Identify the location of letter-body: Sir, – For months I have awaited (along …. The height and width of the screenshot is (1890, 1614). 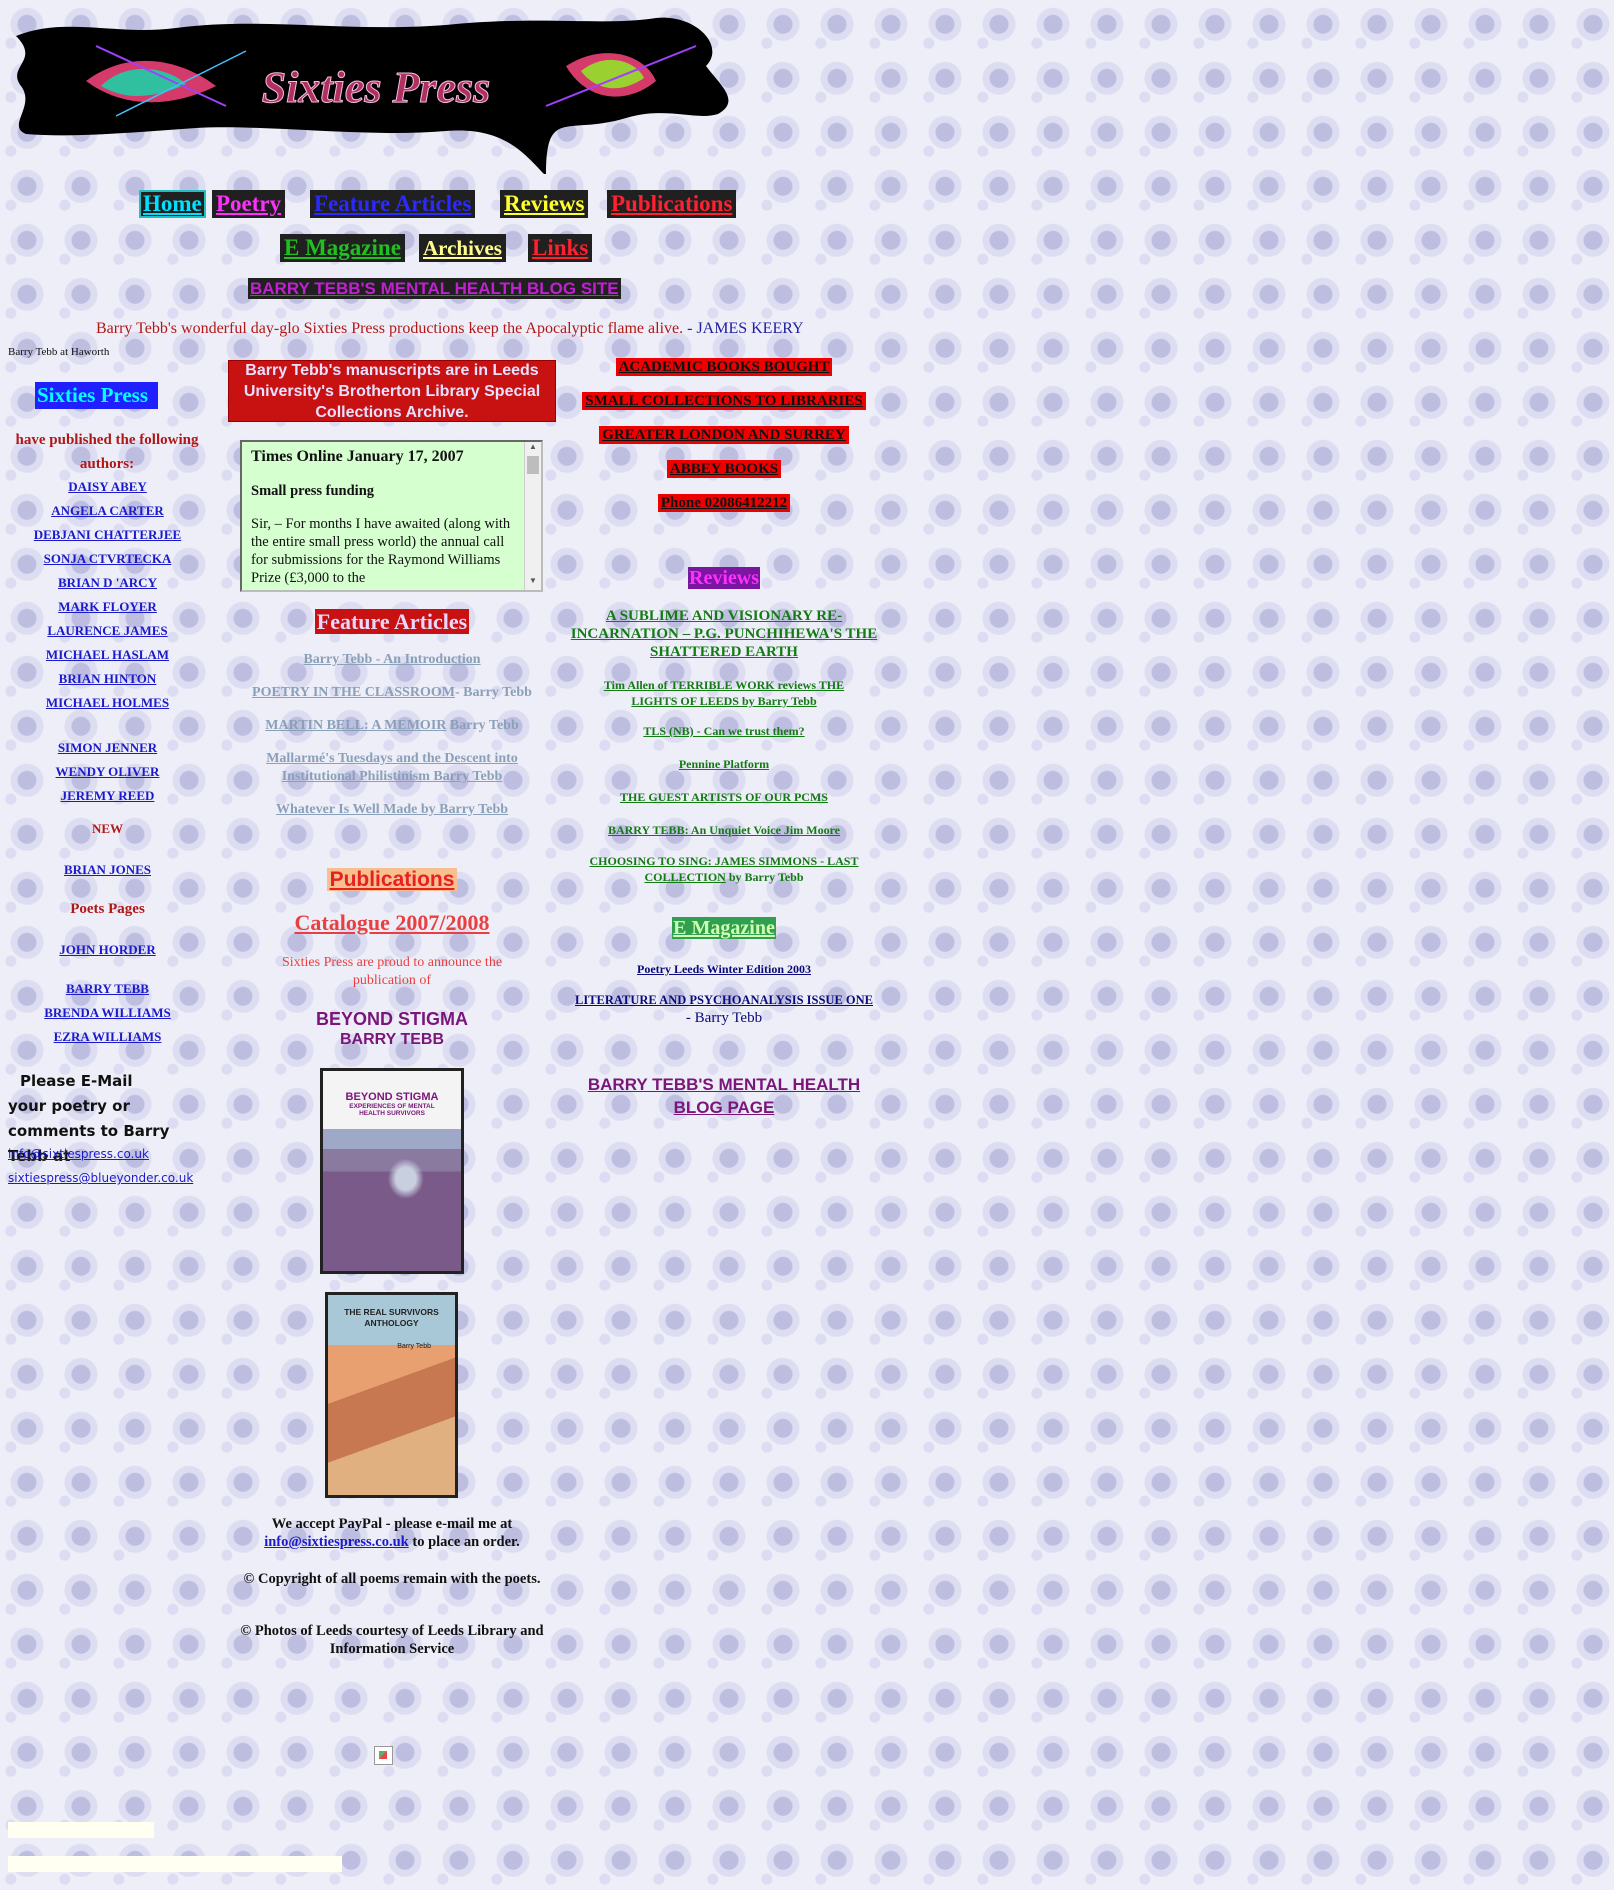
(381, 551).